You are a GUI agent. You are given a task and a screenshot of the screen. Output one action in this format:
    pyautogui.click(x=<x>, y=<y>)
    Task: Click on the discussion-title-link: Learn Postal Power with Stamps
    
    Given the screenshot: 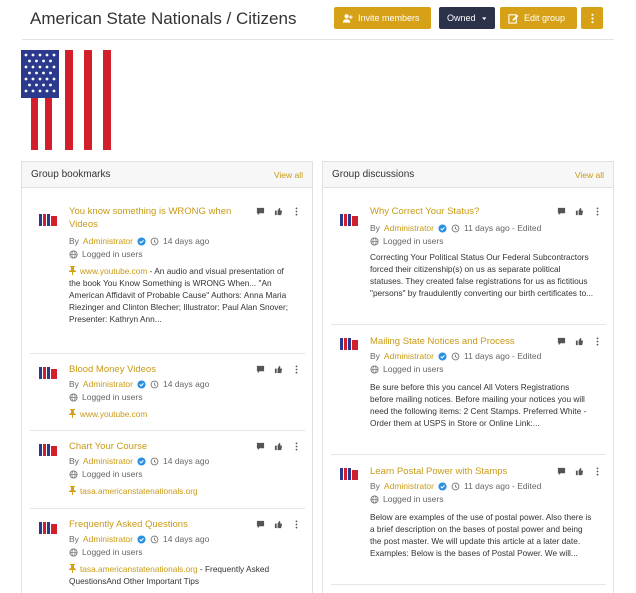 What is the action you would take?
    pyautogui.click(x=457, y=471)
    